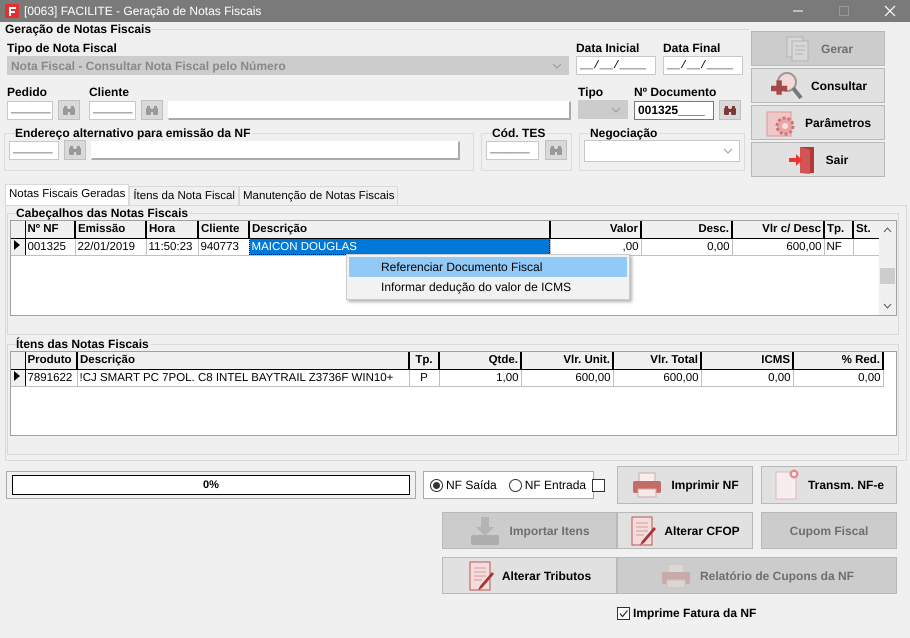  Describe the element at coordinates (686, 229) in the screenshot. I see `column-header: Desc.` at that location.